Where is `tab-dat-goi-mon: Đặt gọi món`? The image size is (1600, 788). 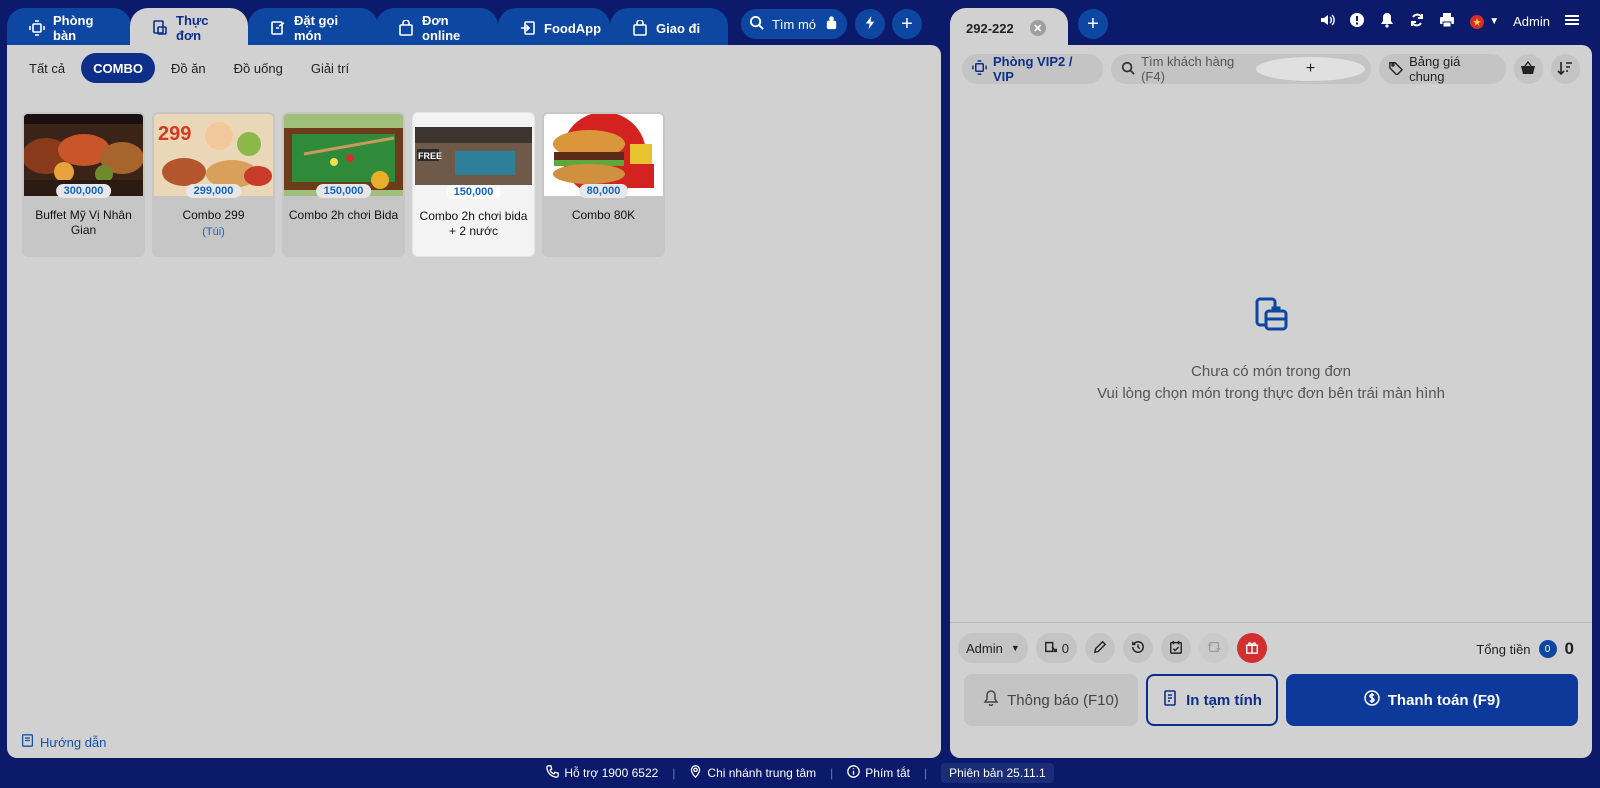
tab-dat-goi-mon: Đặt gọi món is located at coordinates (313, 28).